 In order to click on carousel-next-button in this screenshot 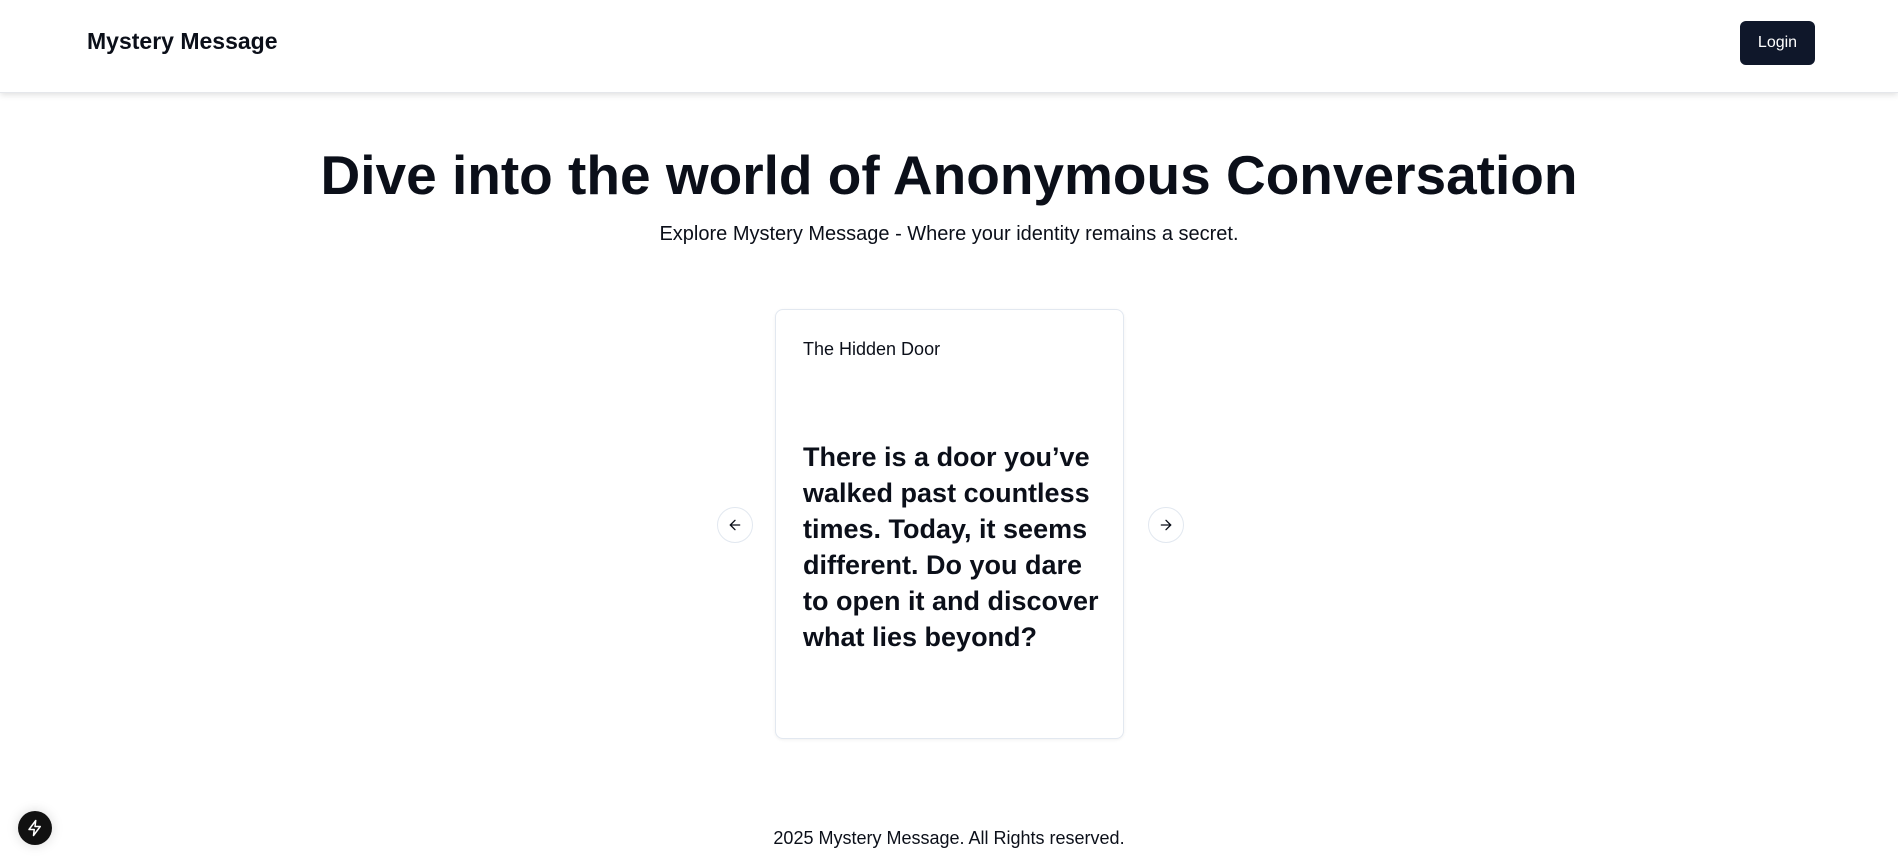, I will do `click(1166, 525)`.